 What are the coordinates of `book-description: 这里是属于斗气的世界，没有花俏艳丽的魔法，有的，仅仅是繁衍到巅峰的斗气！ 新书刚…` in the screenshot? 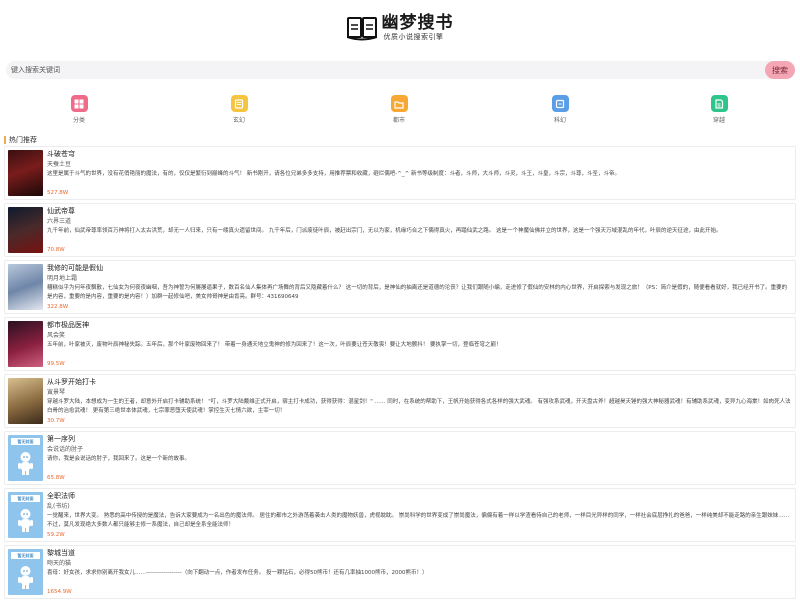 It's located at (333, 174).